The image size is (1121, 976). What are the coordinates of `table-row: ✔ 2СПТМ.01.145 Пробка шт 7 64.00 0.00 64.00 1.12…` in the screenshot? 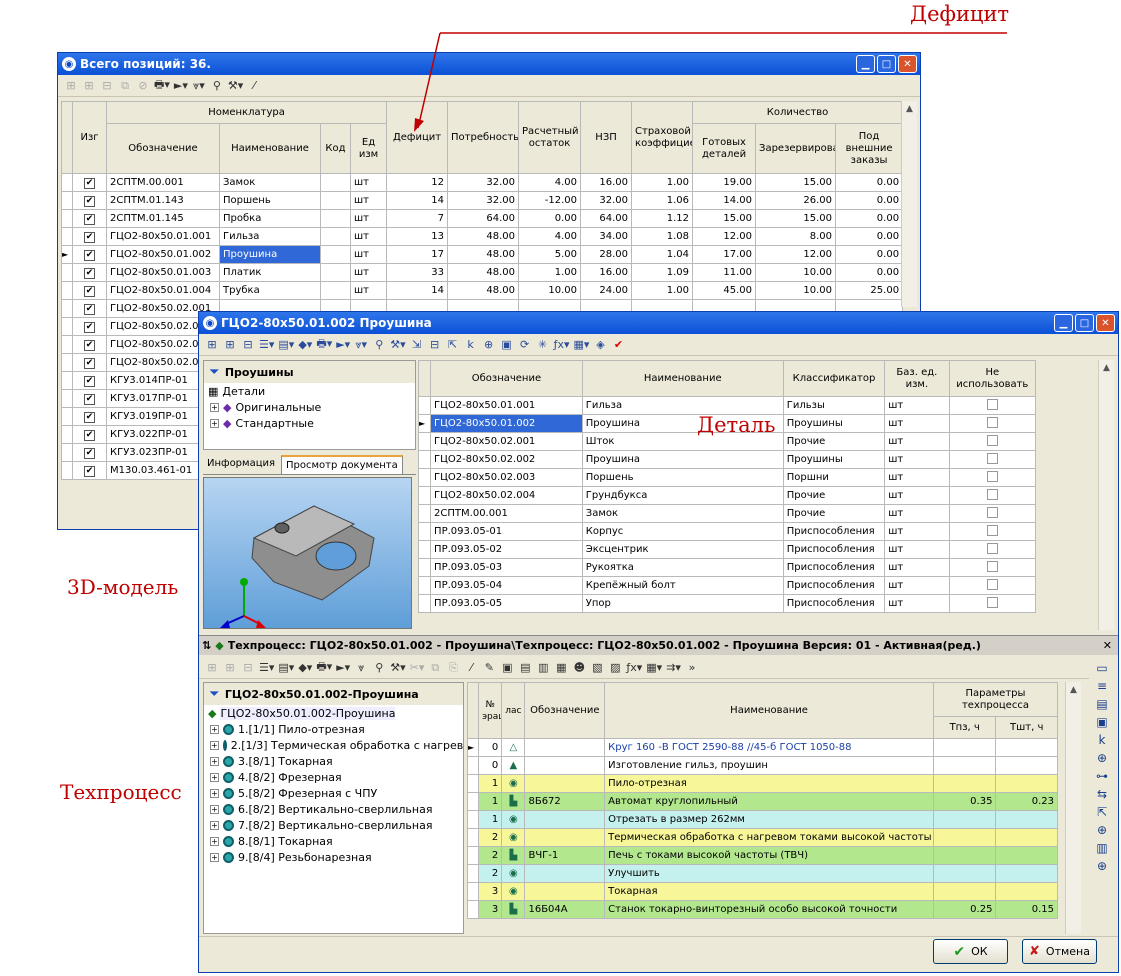 It's located at (482, 218).